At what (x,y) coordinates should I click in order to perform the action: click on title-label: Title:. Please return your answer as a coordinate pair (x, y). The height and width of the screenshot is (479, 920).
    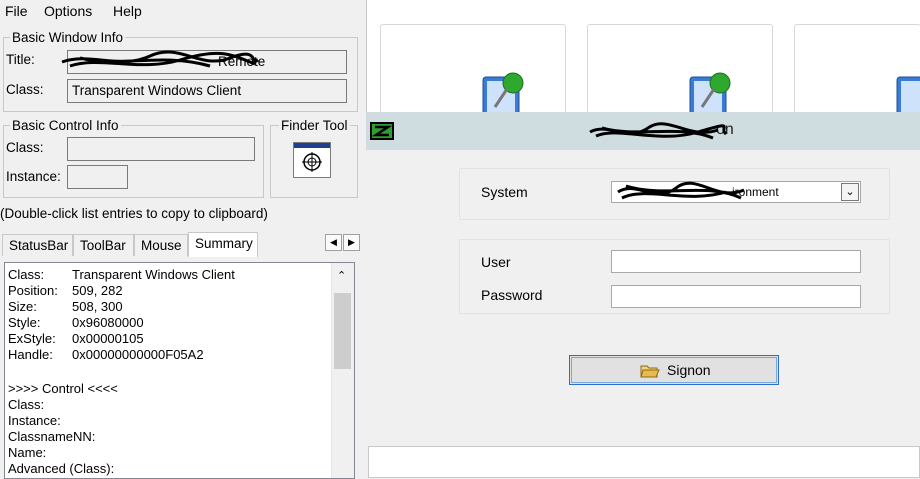
    Looking at the image, I should click on (20, 59).